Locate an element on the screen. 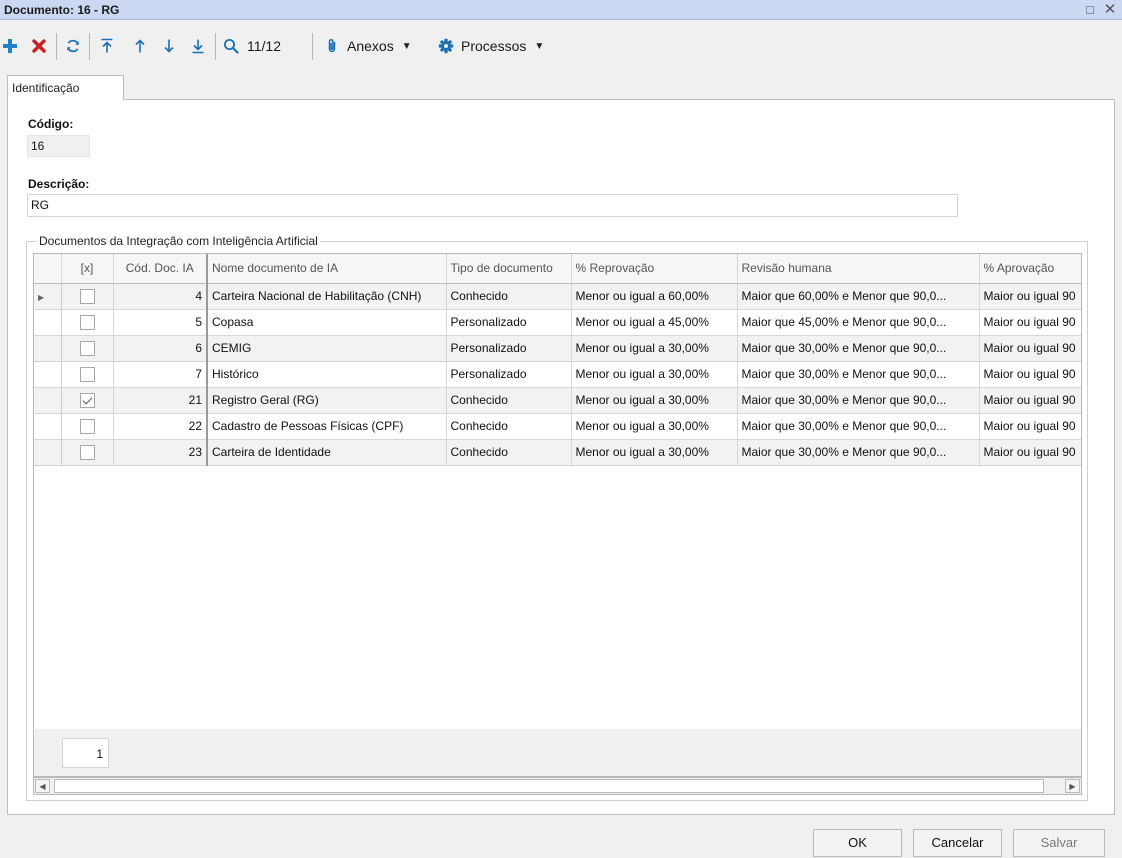 The height and width of the screenshot is (858, 1122). grid-footer is located at coordinates (557, 753).